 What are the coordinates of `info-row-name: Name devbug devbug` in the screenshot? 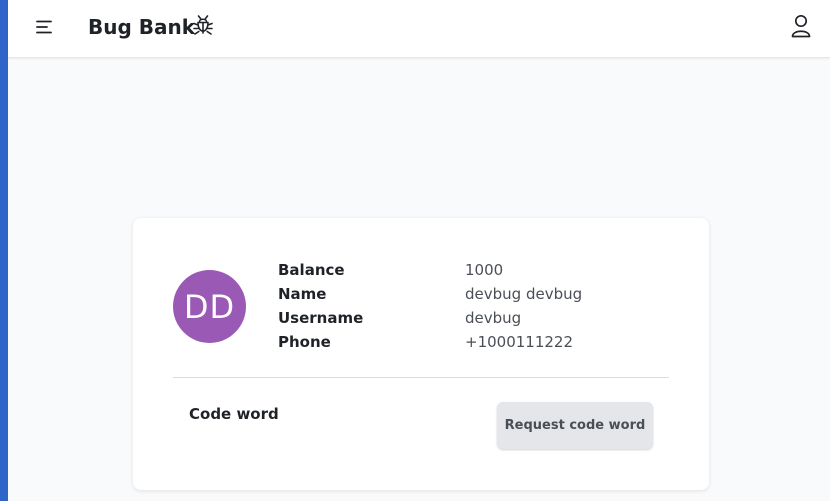 It's located at (478, 294).